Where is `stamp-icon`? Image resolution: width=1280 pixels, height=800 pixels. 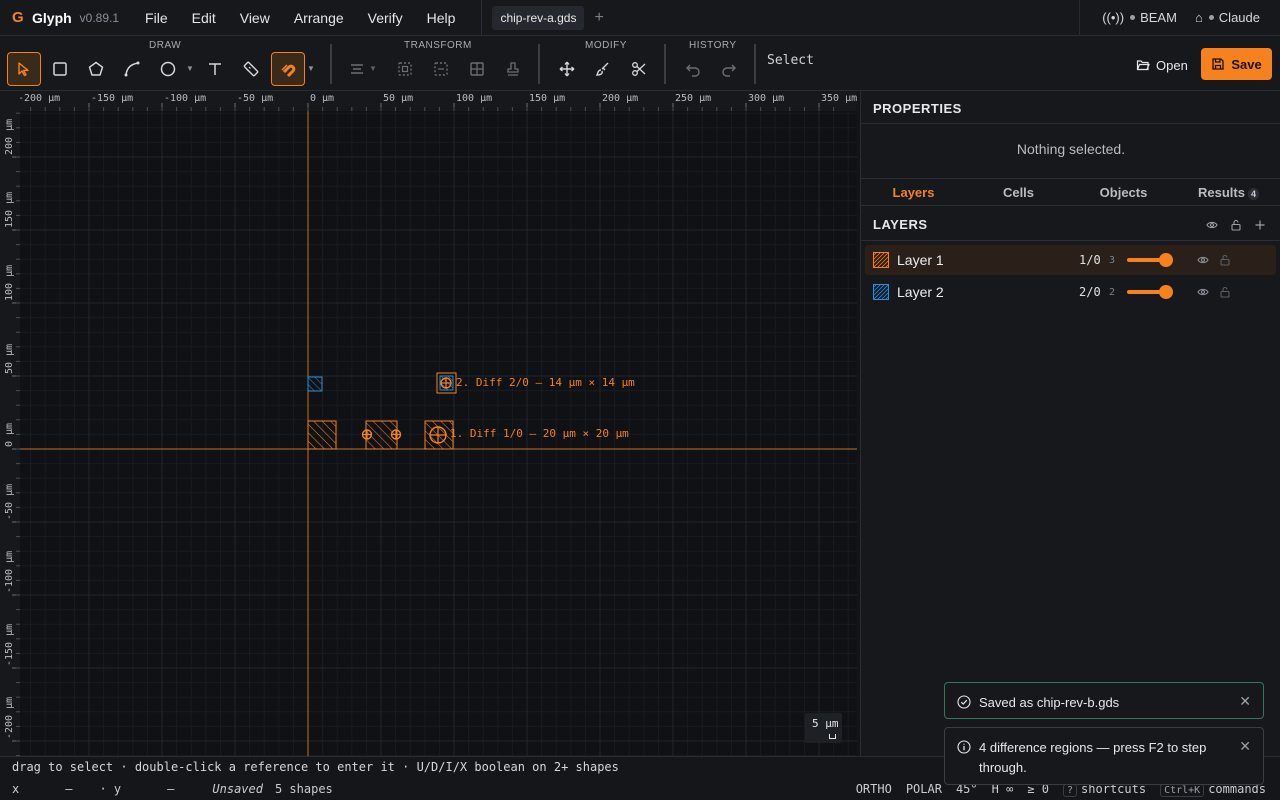 stamp-icon is located at coordinates (513, 69).